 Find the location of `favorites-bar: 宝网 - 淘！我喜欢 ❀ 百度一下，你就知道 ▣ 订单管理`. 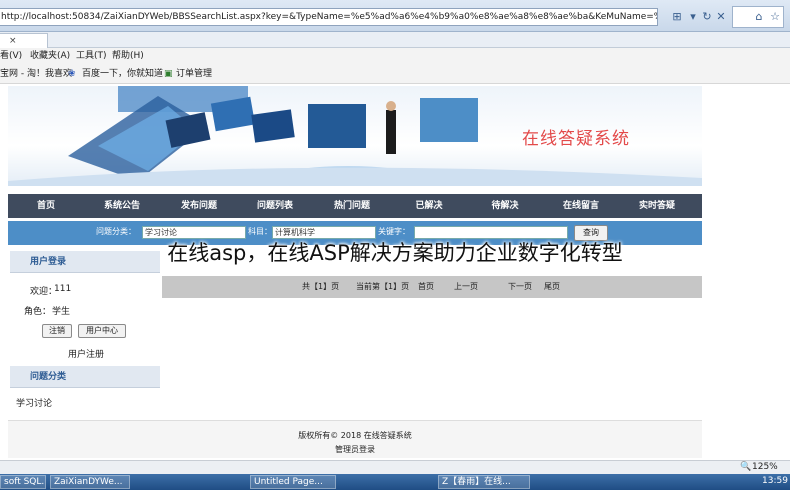

favorites-bar: 宝网 - 淘！我喜欢 ❀ 百度一下，你就知道 ▣ 订单管理 is located at coordinates (395, 74).